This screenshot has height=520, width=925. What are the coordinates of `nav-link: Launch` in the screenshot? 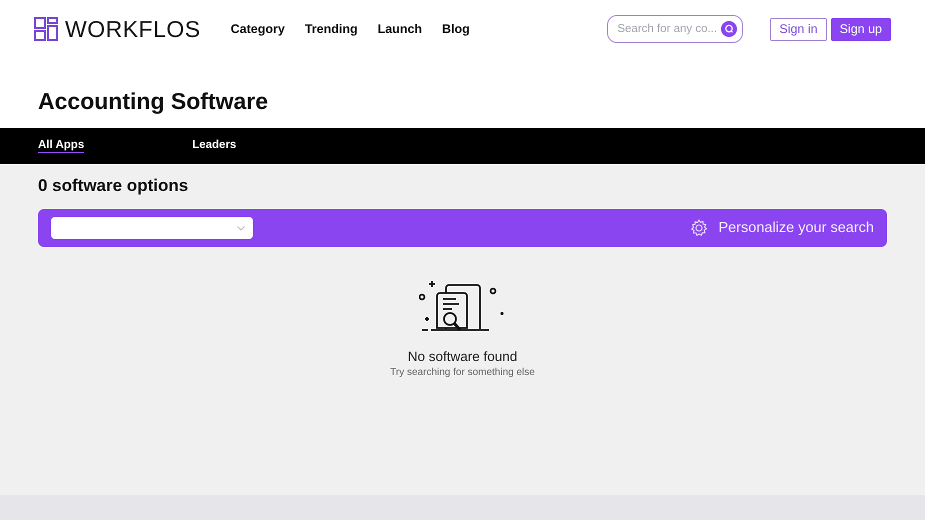 It's located at (400, 29).